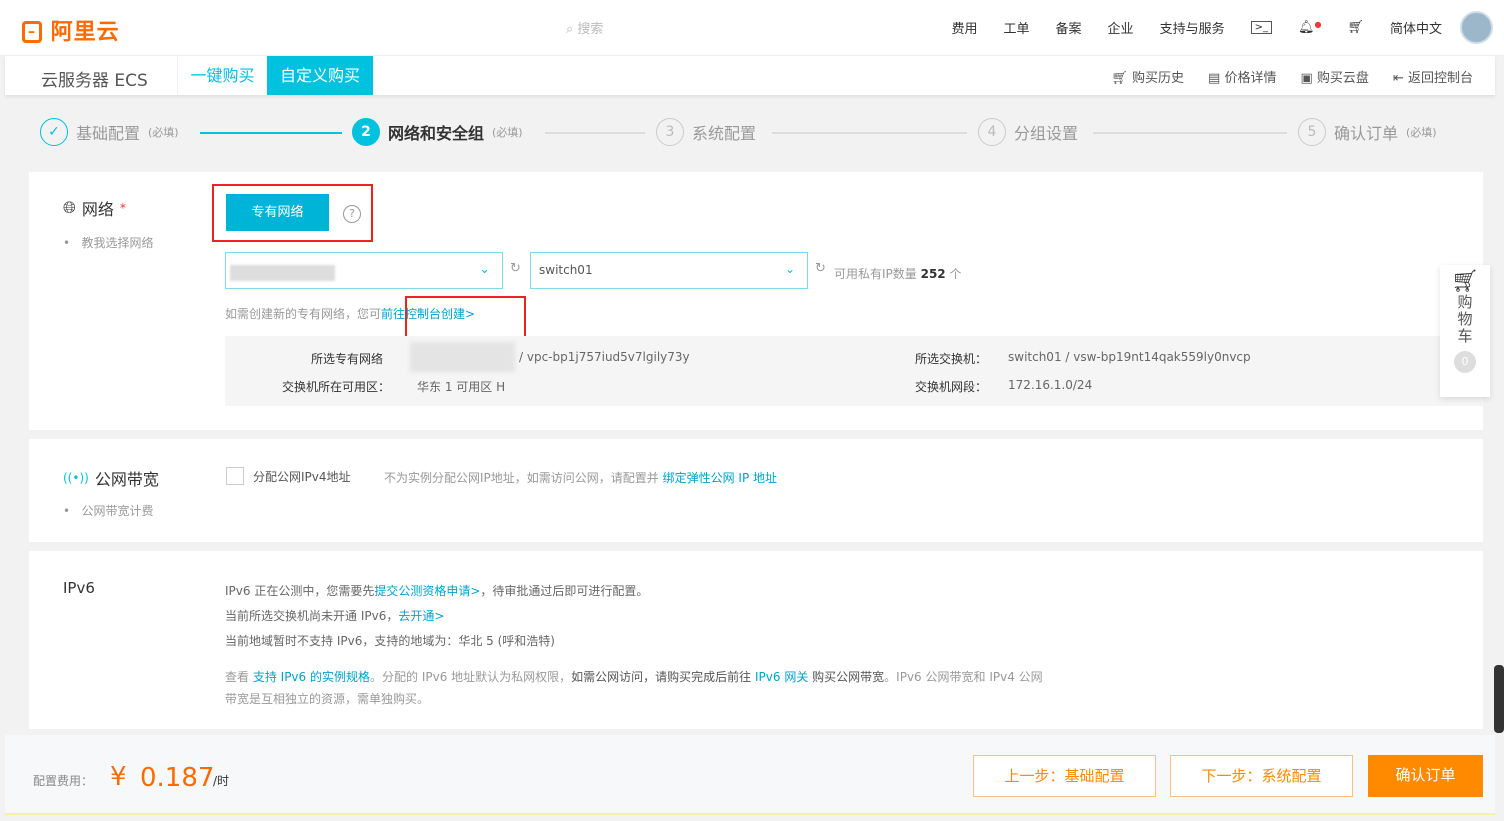  I want to click on tab-custom-buy: 自定义购买, so click(320, 75).